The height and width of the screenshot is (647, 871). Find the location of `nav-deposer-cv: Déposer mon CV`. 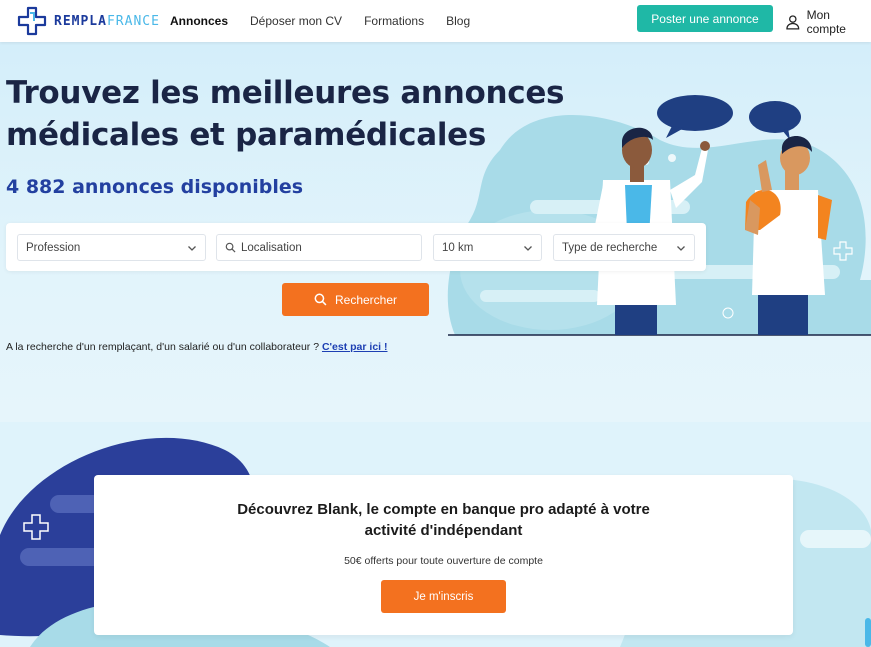

nav-deposer-cv: Déposer mon CV is located at coordinates (296, 21).